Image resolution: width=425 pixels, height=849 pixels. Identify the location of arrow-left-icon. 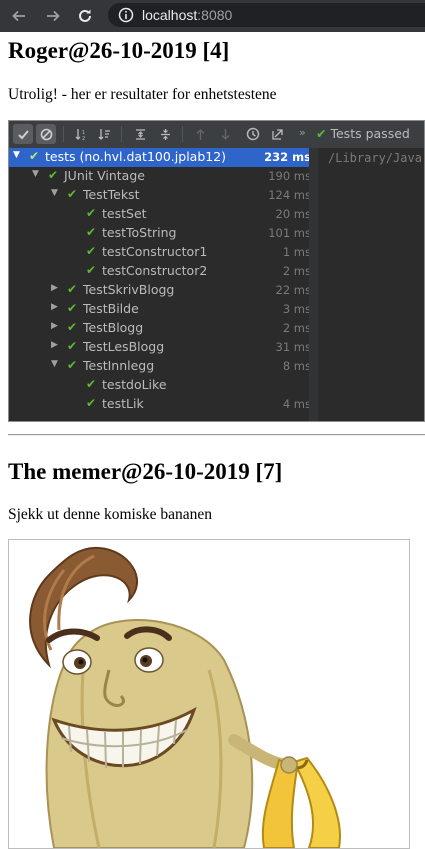
(18, 16).